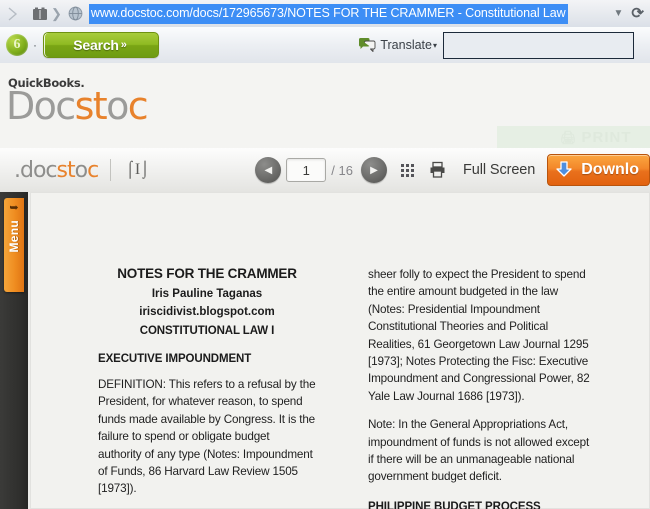 The width and height of the screenshot is (650, 509). I want to click on document-title: NOTES FOR THE CRAMMER, so click(207, 273).